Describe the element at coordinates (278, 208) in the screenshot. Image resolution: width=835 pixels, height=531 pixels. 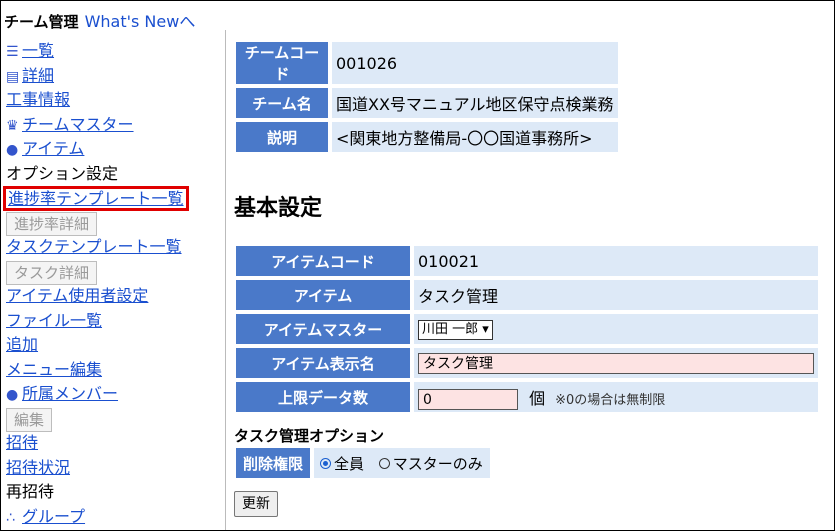
I see `basic-settings-heading: 基本設定` at that location.